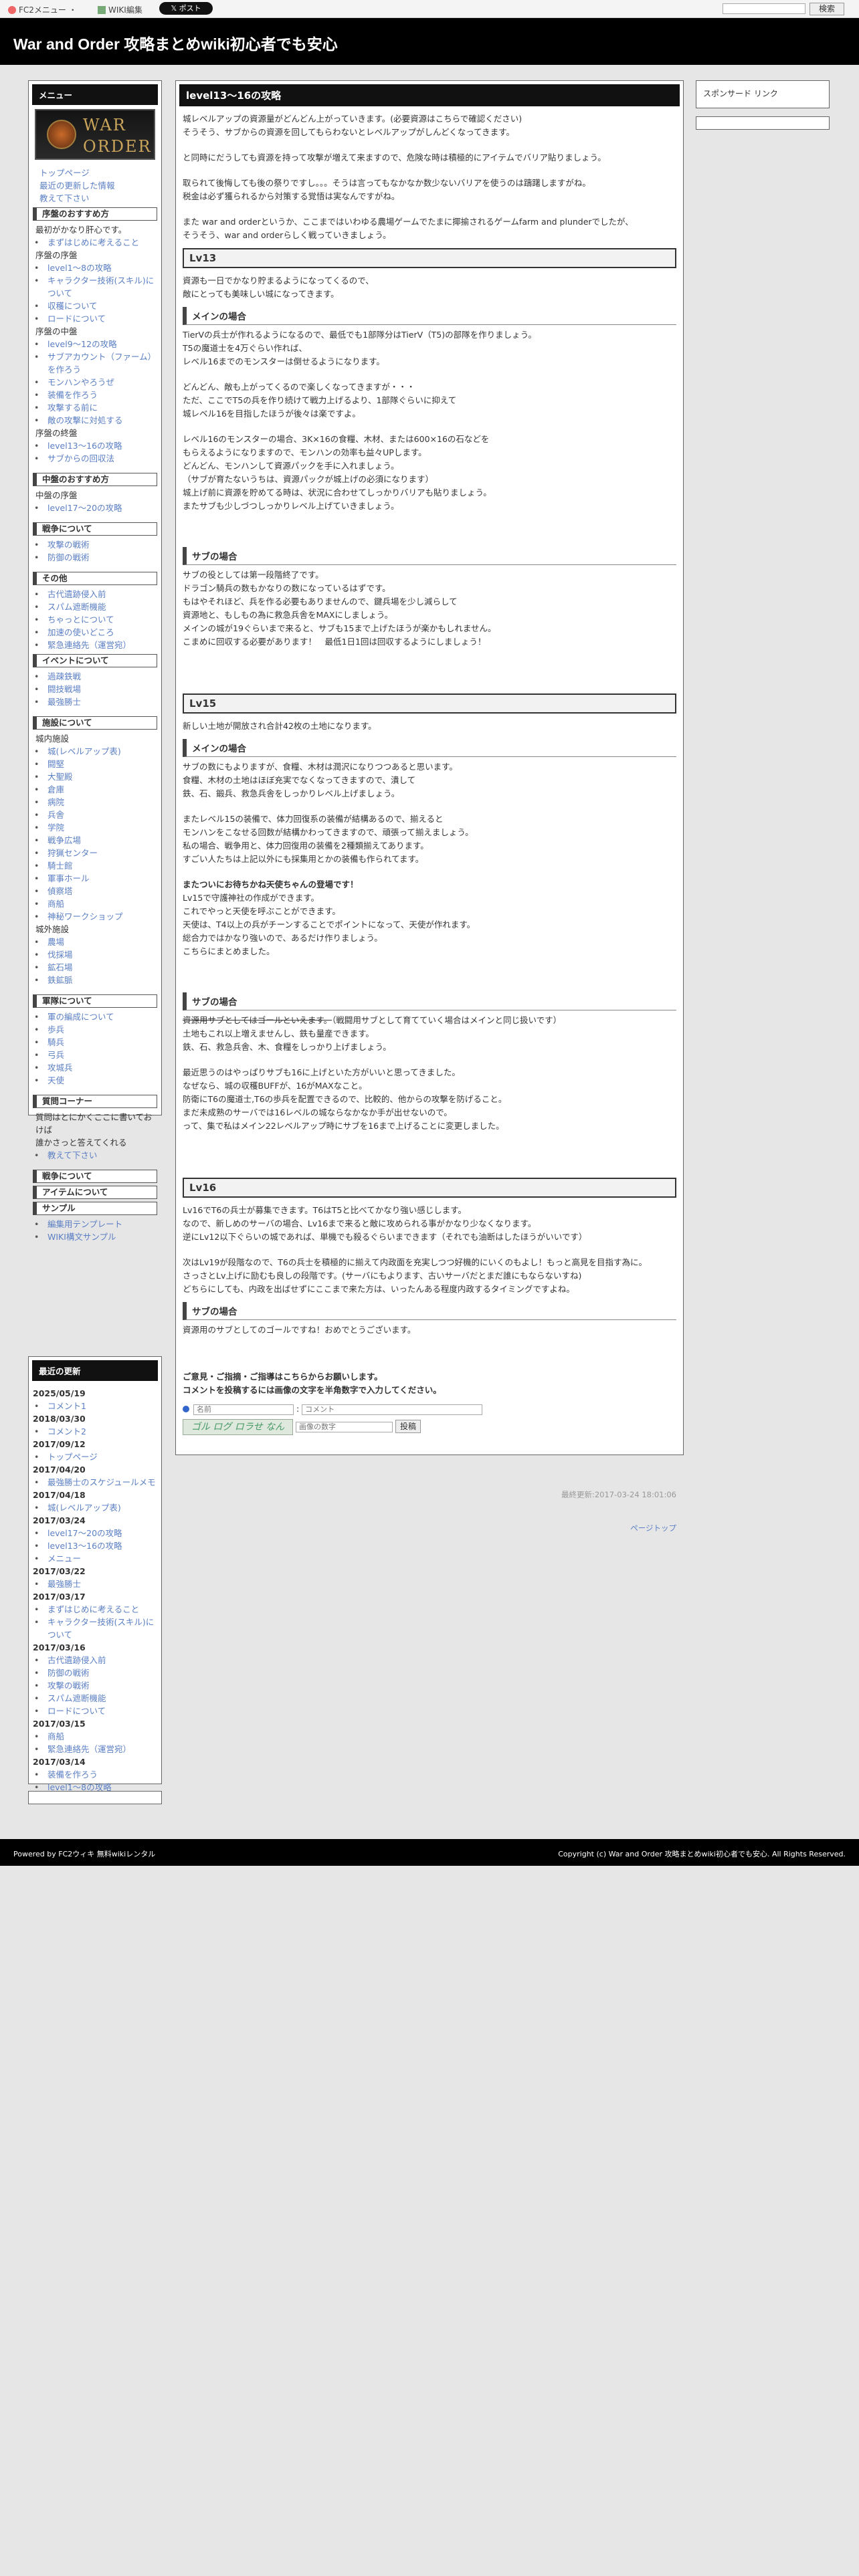 This screenshot has width=859, height=2576. I want to click on menu-item: level1～8の攻略, so click(95, 267).